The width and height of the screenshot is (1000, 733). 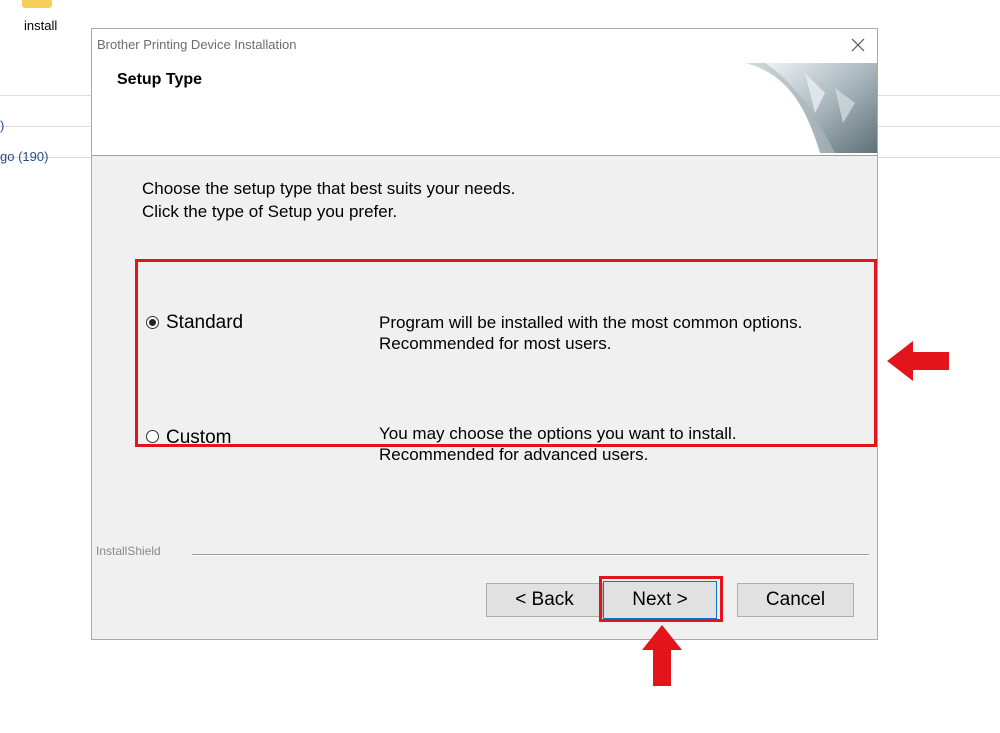 I want to click on dialog-header: Setup Type, so click(x=484, y=108).